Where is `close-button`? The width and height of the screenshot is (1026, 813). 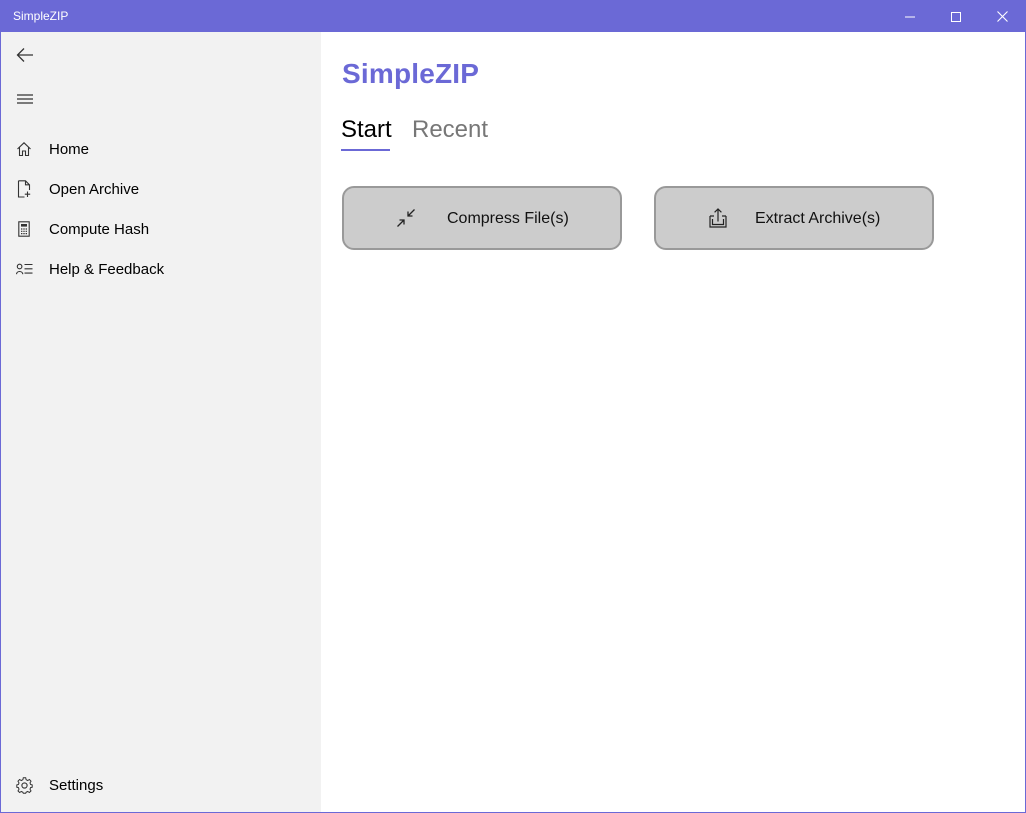
close-button is located at coordinates (1002, 16).